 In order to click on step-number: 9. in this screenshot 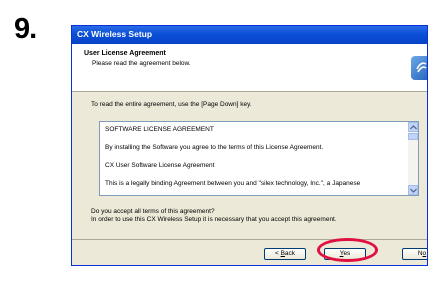, I will do `click(25, 29)`.